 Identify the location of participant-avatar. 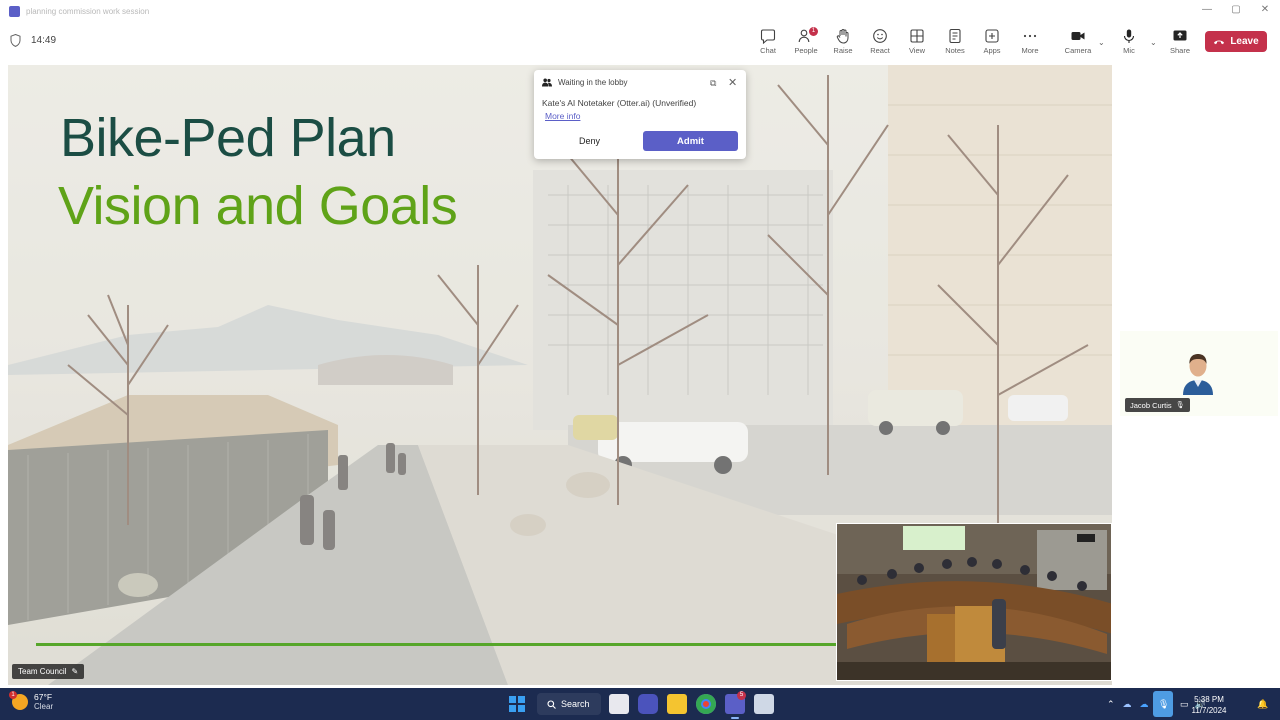
(1198, 374).